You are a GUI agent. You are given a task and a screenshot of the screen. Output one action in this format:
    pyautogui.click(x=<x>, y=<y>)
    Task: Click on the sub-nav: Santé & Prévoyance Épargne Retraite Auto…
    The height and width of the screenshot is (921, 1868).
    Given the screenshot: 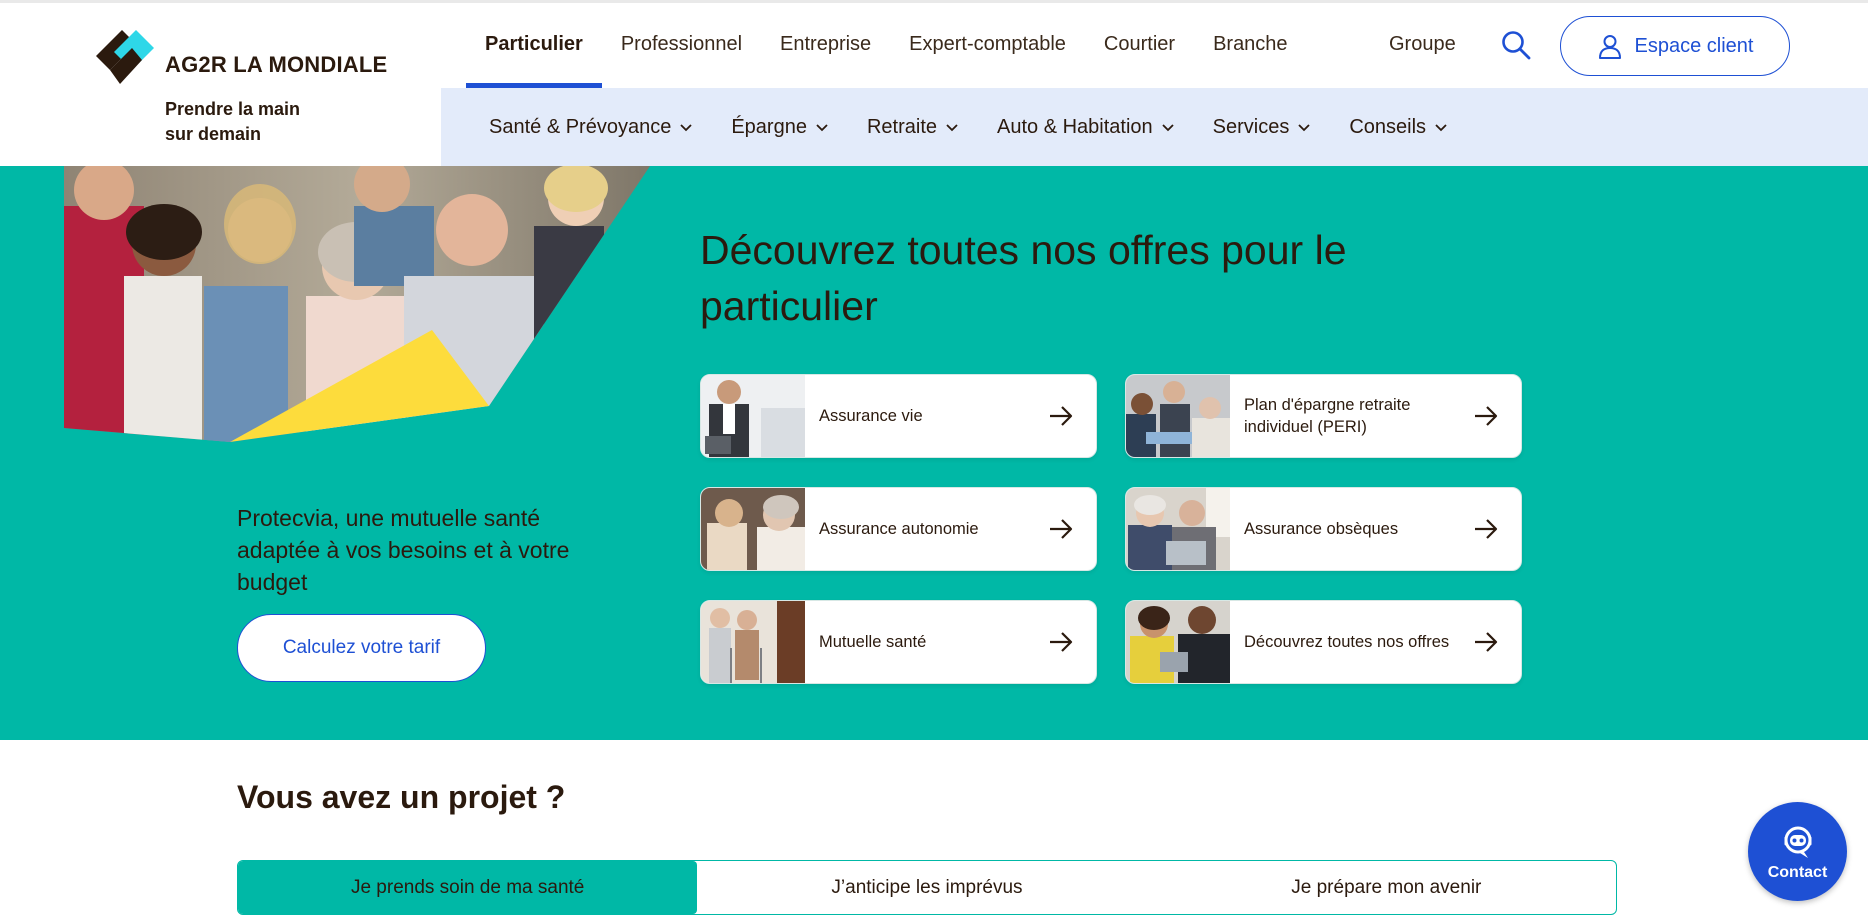 What is the action you would take?
    pyautogui.click(x=1154, y=127)
    